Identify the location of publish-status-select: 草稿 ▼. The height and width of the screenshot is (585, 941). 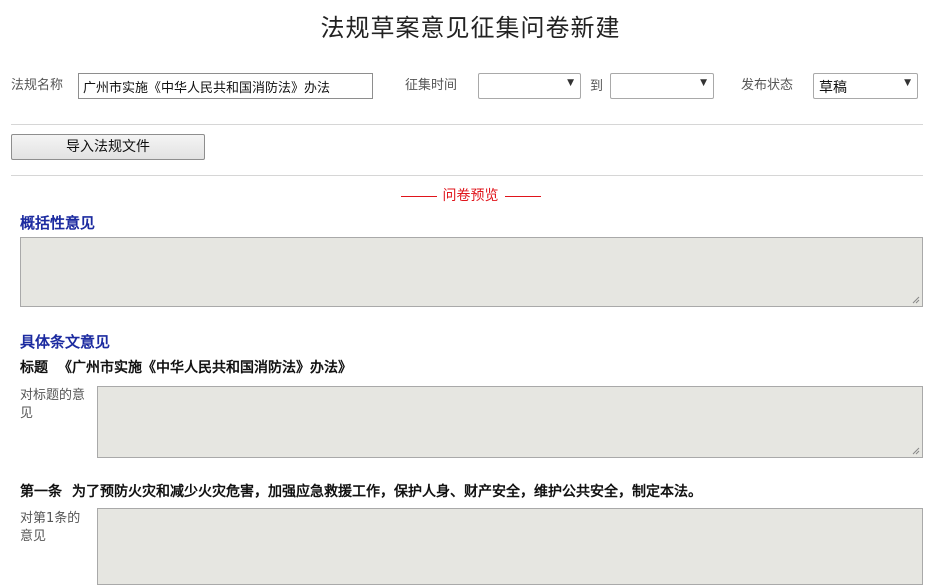
(865, 86).